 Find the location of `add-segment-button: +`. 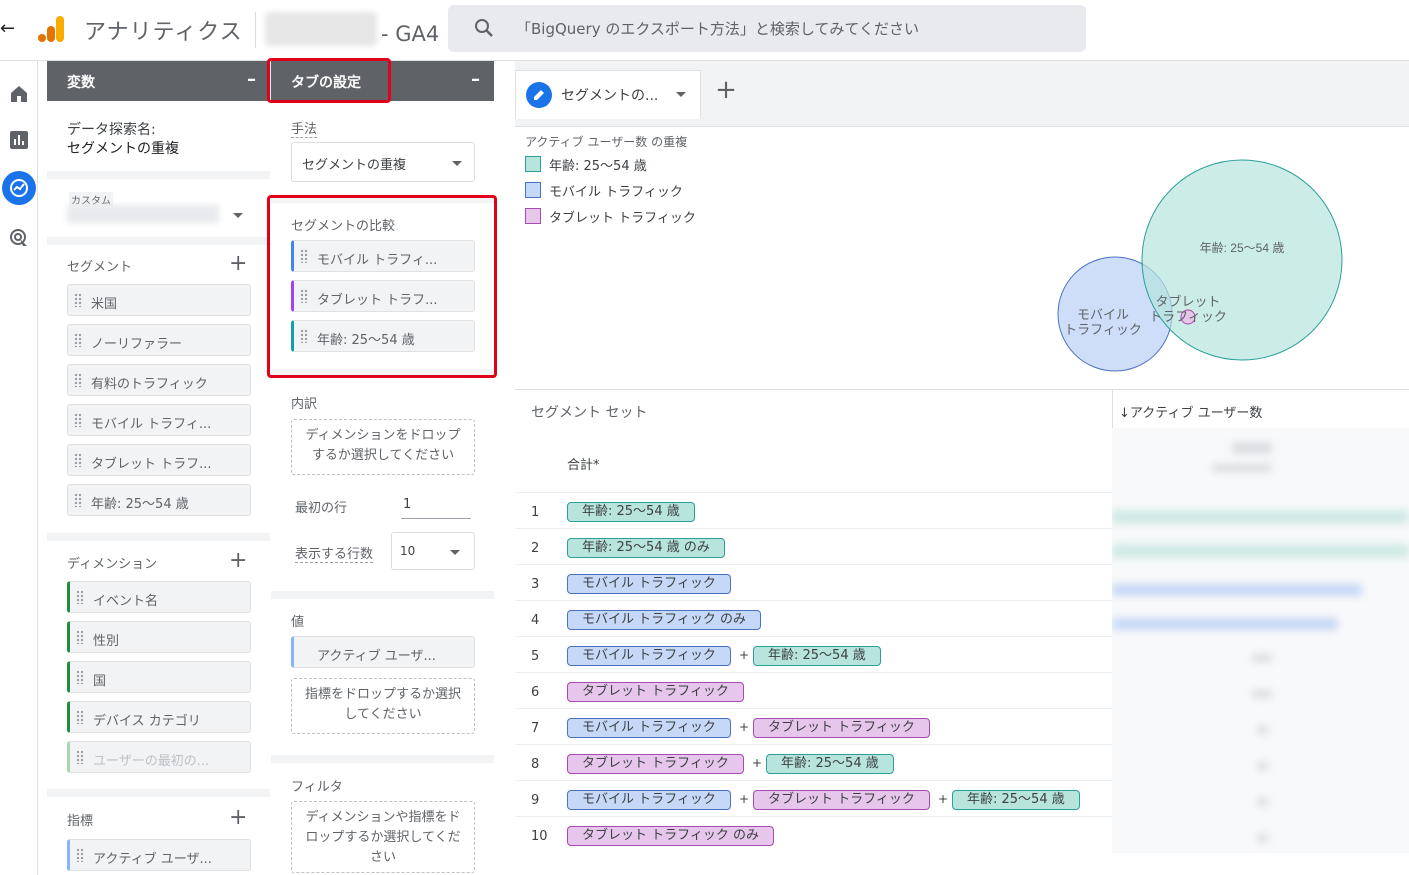

add-segment-button: + is located at coordinates (238, 264).